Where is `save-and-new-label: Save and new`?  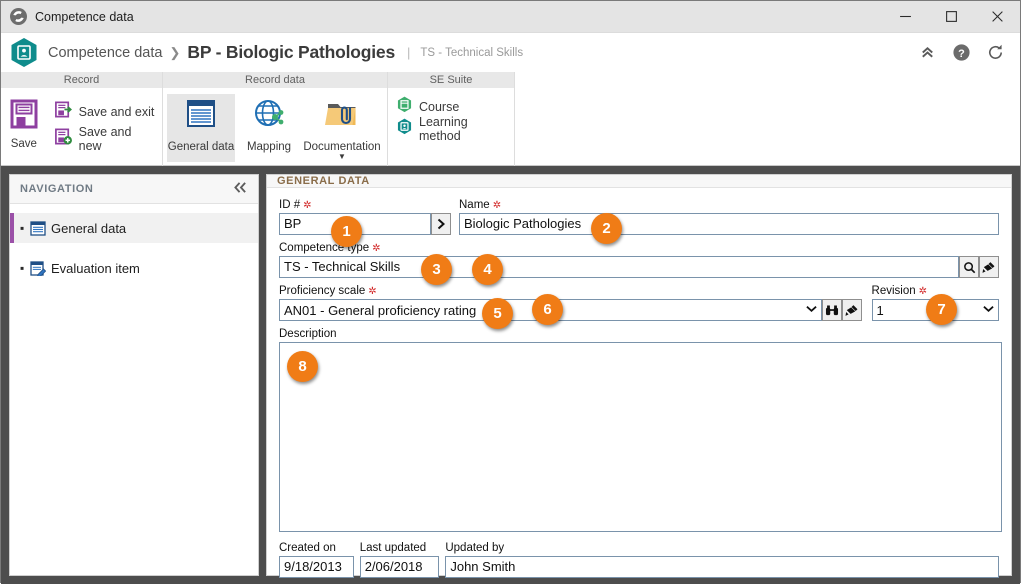
save-and-new-label: Save and new is located at coordinates (105, 138).